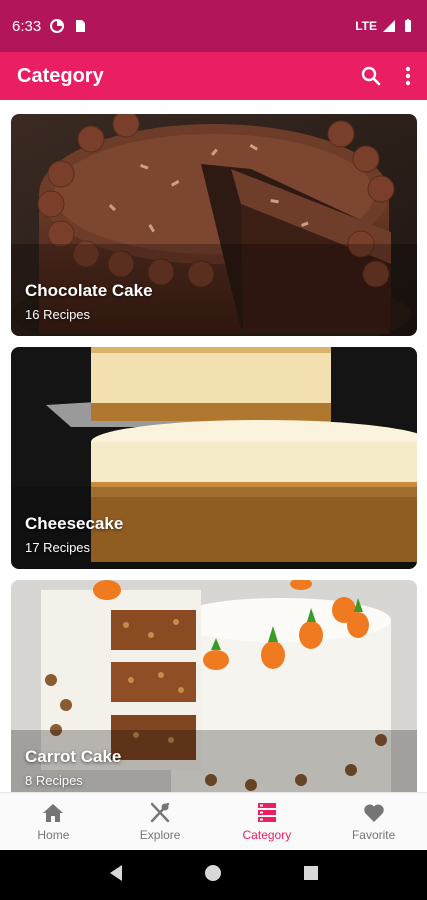  I want to click on nav-item-favorite: Favorite, so click(373, 821).